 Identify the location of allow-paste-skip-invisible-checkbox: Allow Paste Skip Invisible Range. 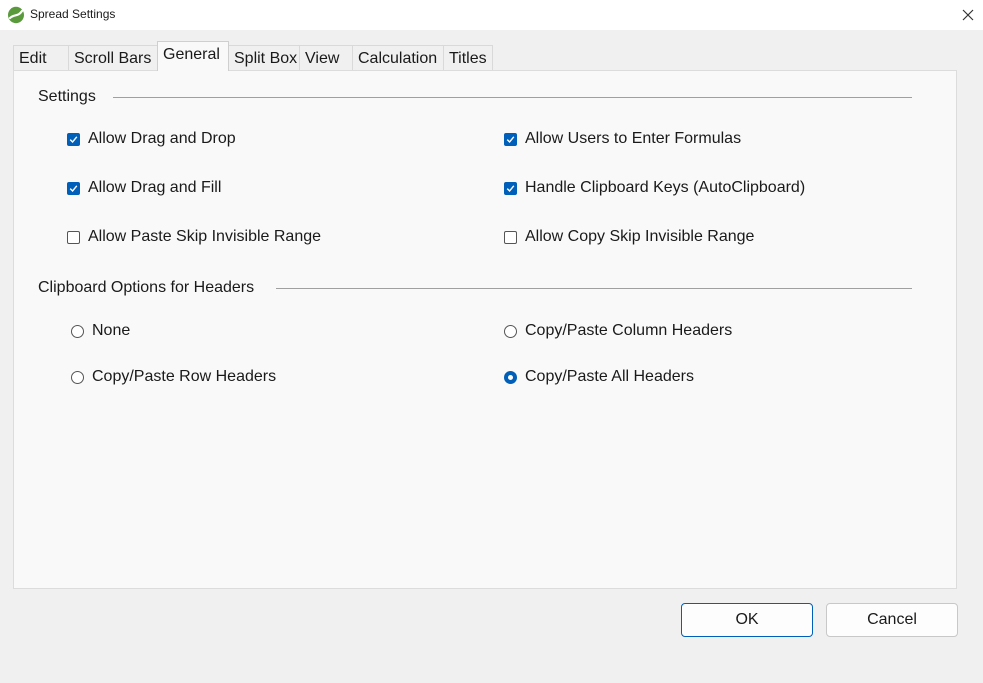
(194, 237).